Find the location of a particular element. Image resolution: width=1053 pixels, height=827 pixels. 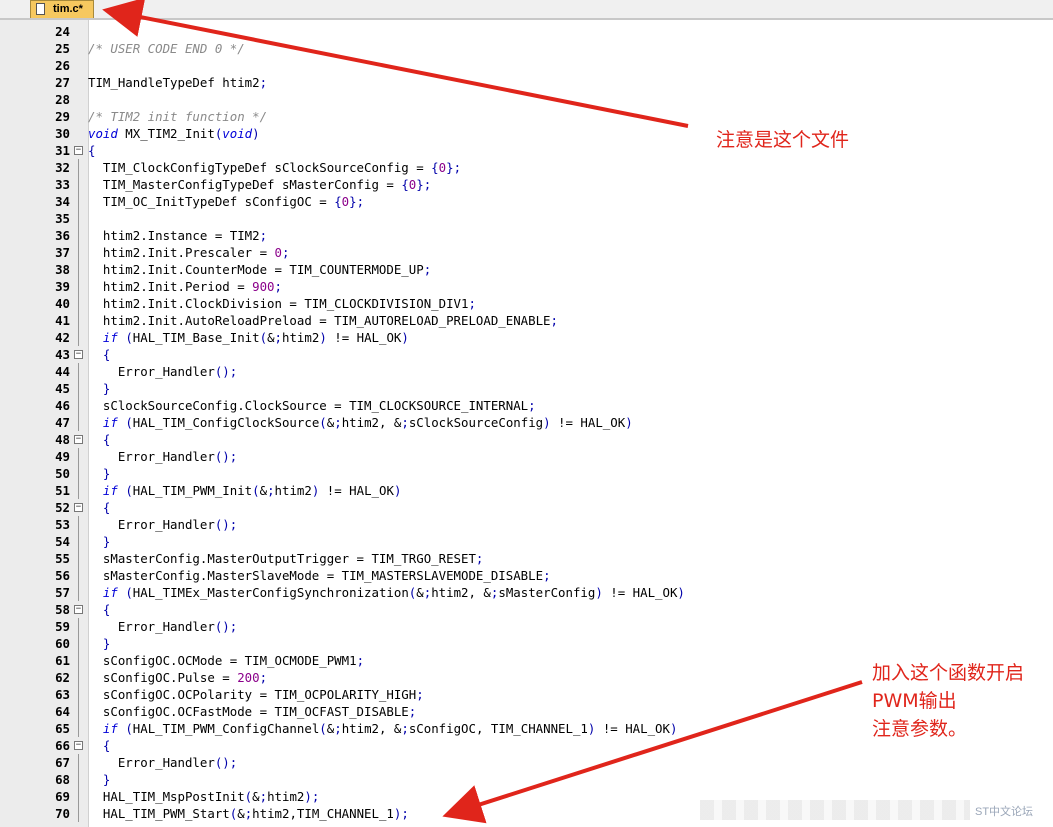

arrow-to-tab is located at coordinates (395, 64).